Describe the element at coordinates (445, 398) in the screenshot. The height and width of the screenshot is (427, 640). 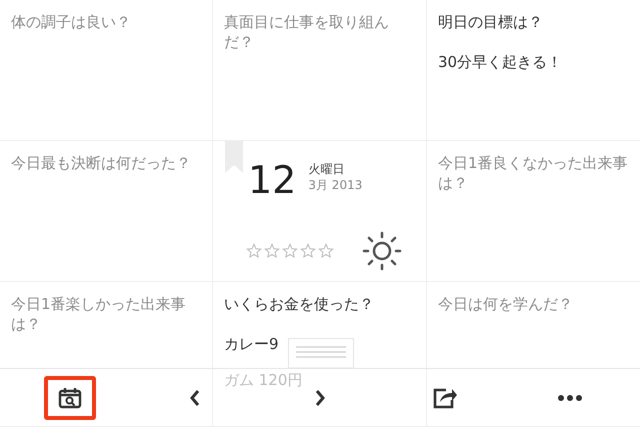
I see `share-icon` at that location.